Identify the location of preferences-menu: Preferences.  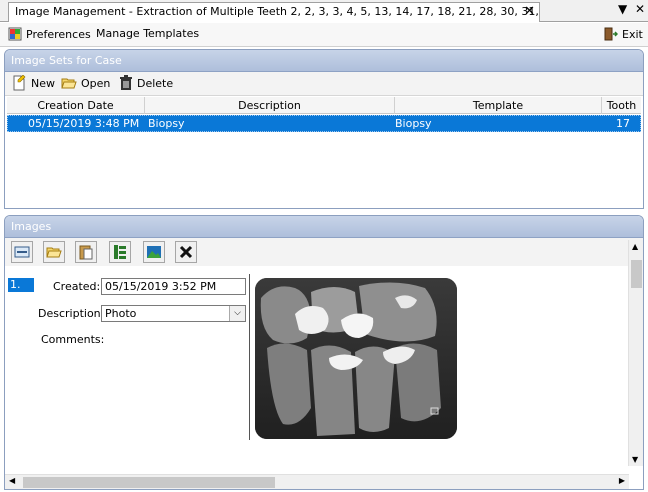
(49, 34).